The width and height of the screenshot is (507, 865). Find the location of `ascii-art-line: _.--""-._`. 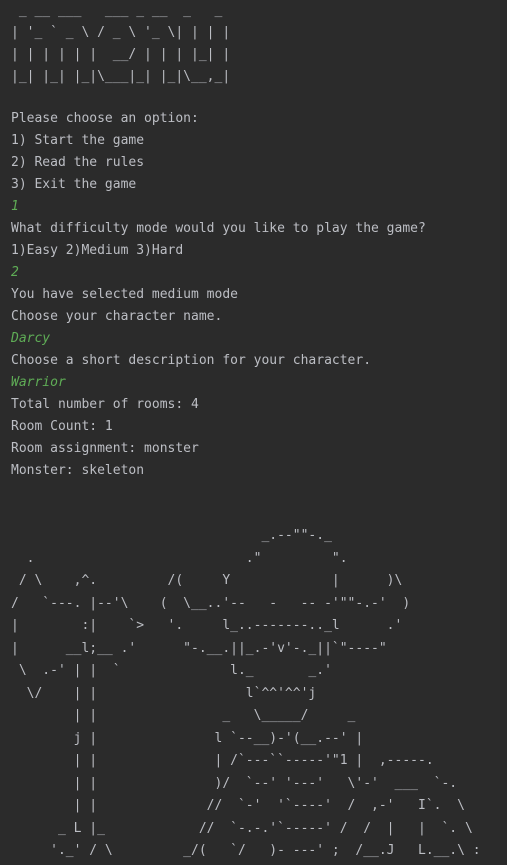

ascii-art-line: _.--""-._ is located at coordinates (171, 535).